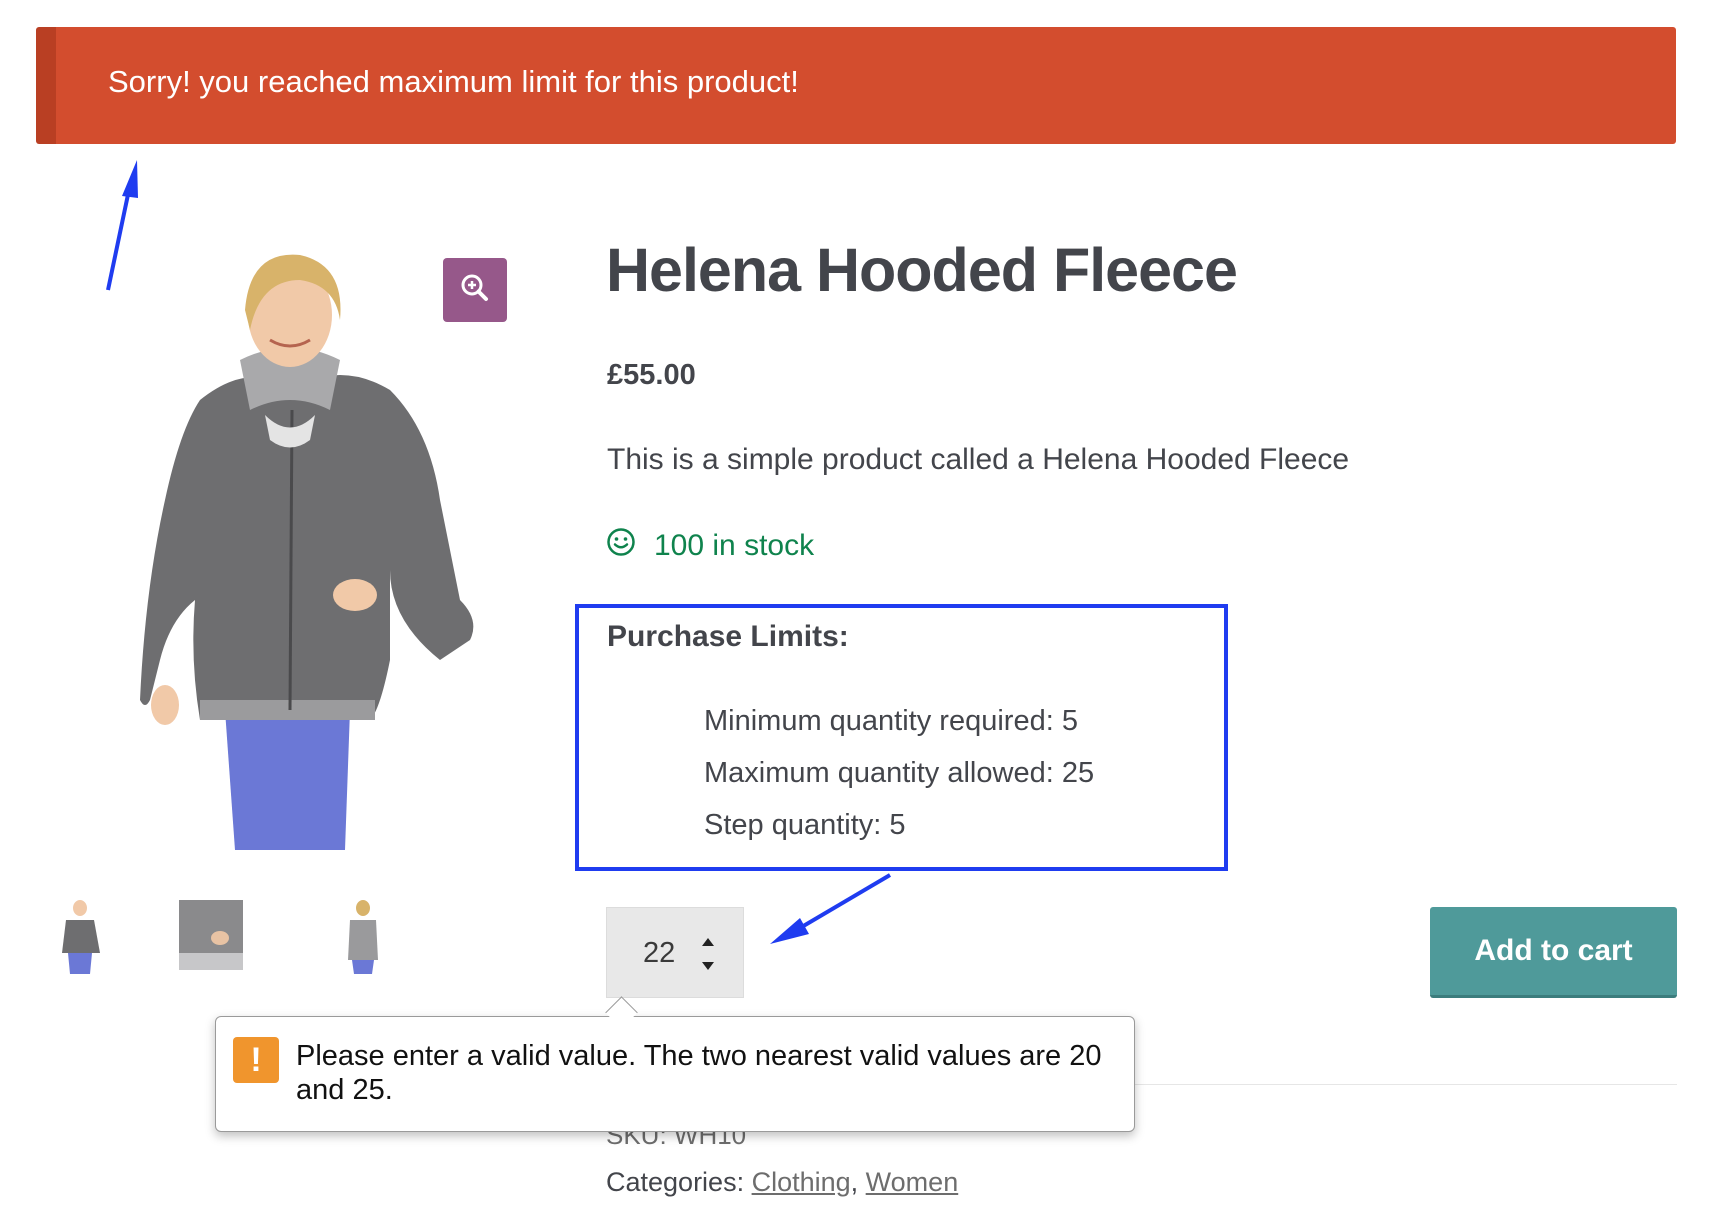 The image size is (1710, 1218). What do you see at coordinates (831, 908) in the screenshot?
I see `arrow-to-quantity-icon` at bounding box center [831, 908].